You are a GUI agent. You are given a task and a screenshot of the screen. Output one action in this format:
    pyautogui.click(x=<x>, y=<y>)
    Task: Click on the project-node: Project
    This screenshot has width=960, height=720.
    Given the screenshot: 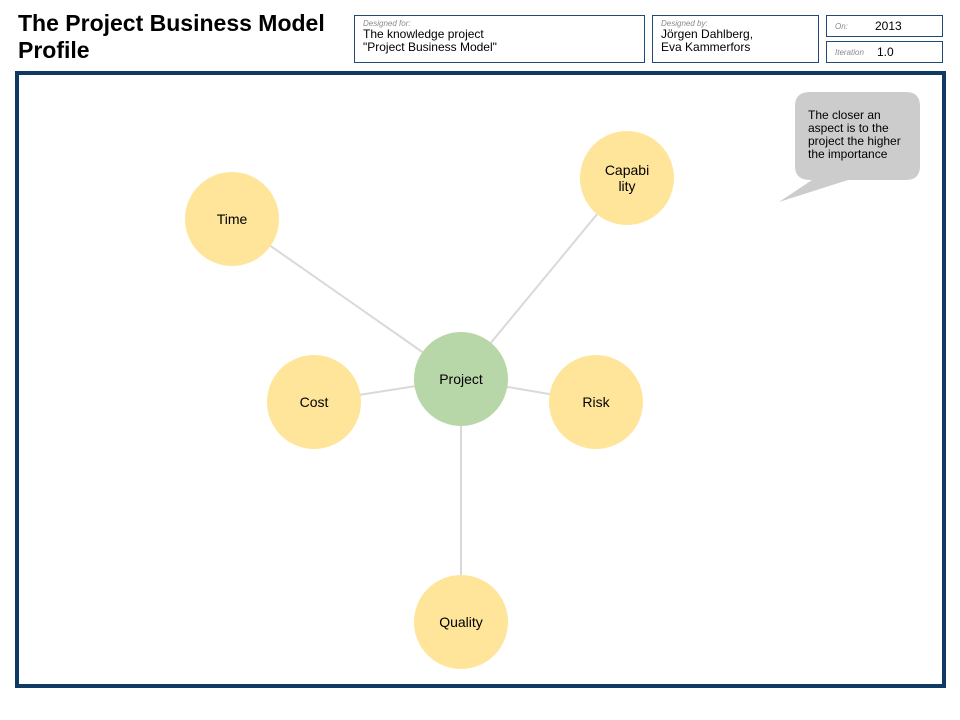 What is the action you would take?
    pyautogui.click(x=461, y=379)
    